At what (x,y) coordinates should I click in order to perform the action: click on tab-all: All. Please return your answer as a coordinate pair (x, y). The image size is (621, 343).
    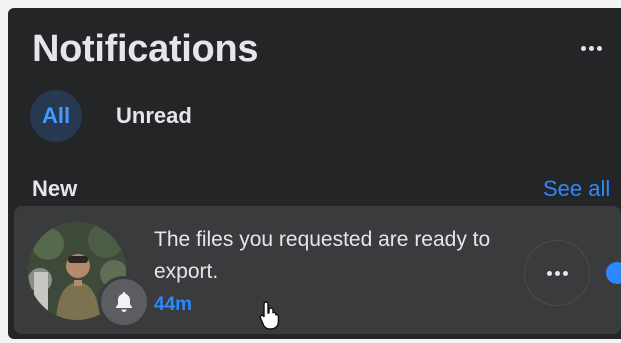
    Looking at the image, I should click on (56, 116).